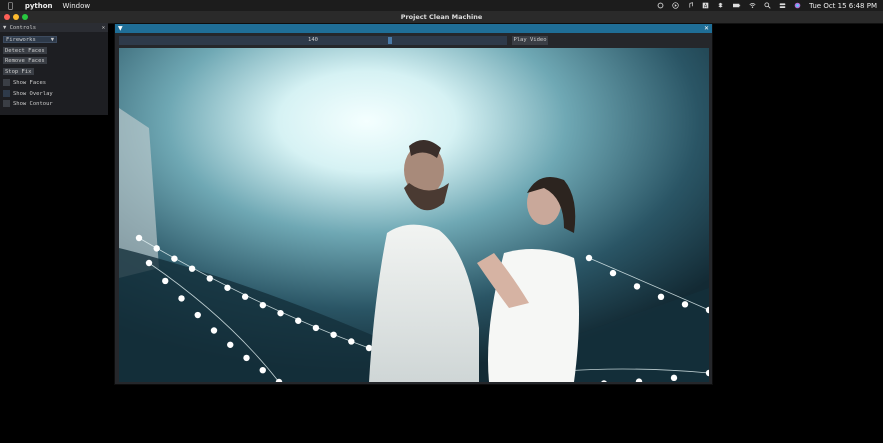  What do you see at coordinates (21, 39) in the screenshot?
I see `effect-combo-value: Fireworks` at bounding box center [21, 39].